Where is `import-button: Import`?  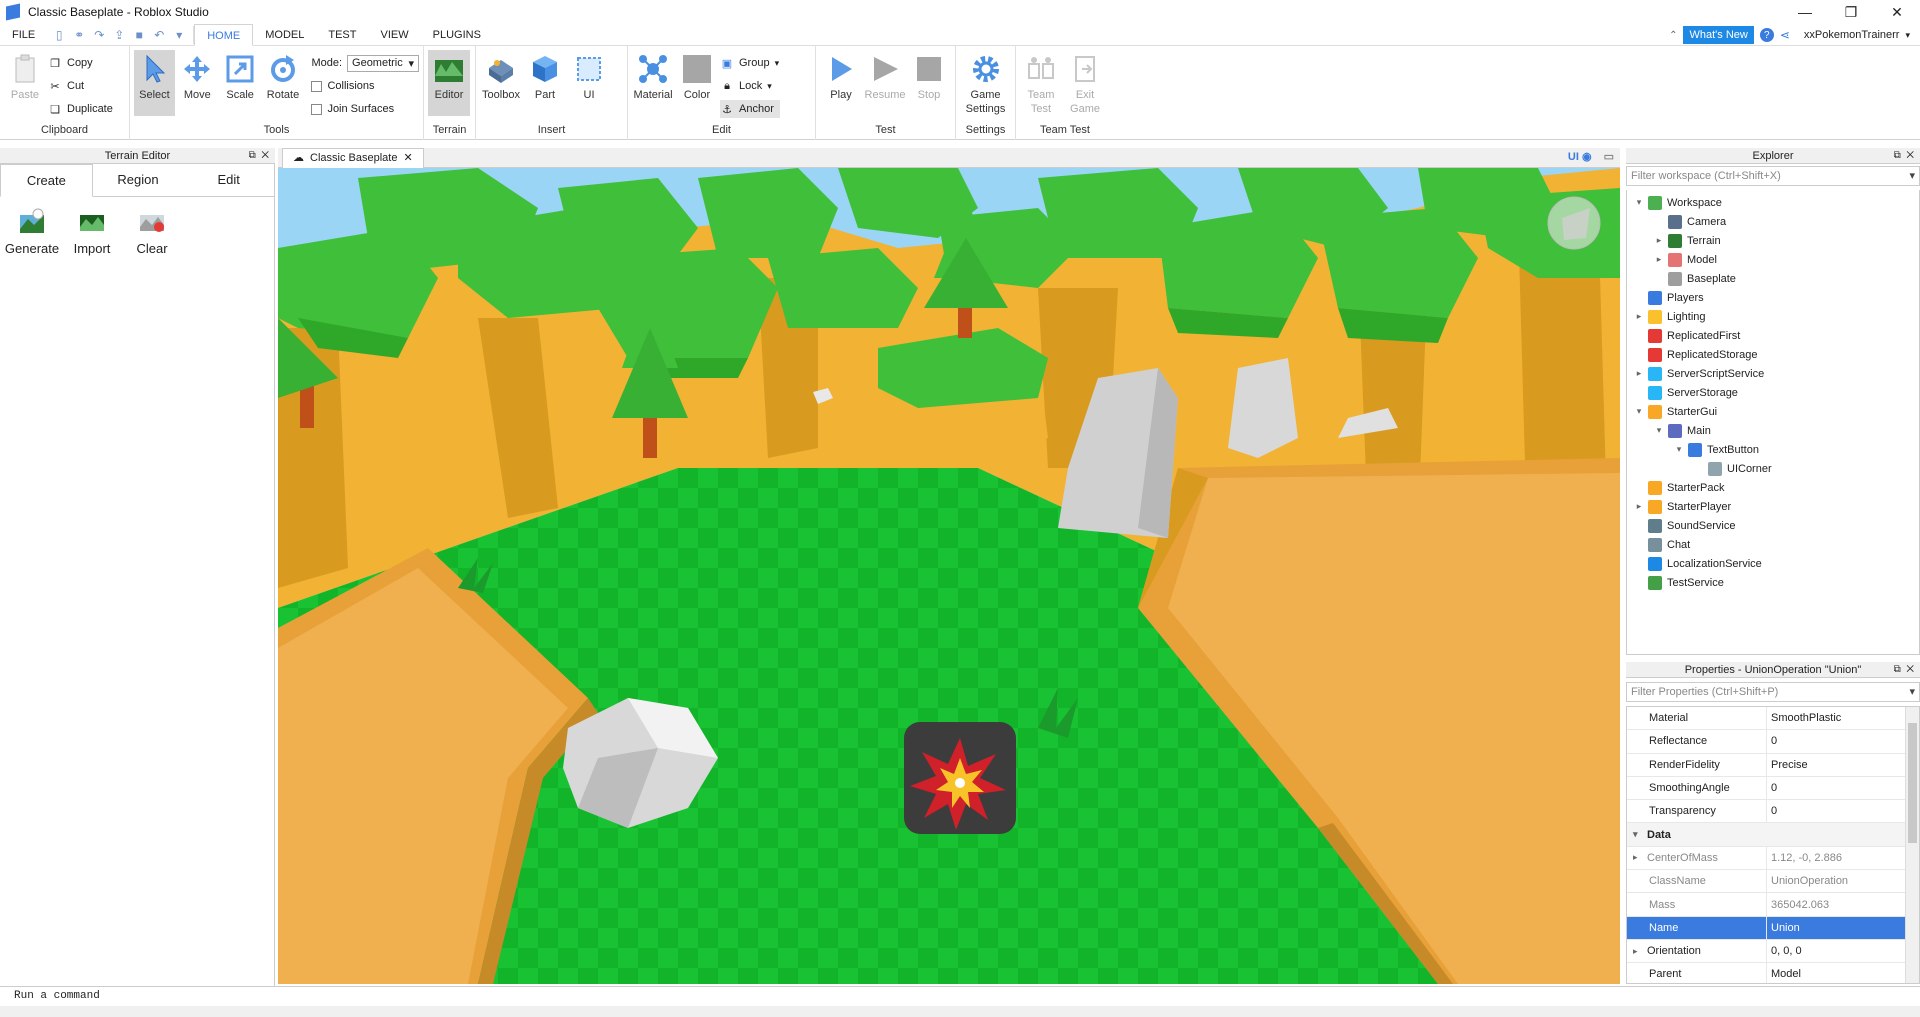
import-button: Import is located at coordinates (92, 231).